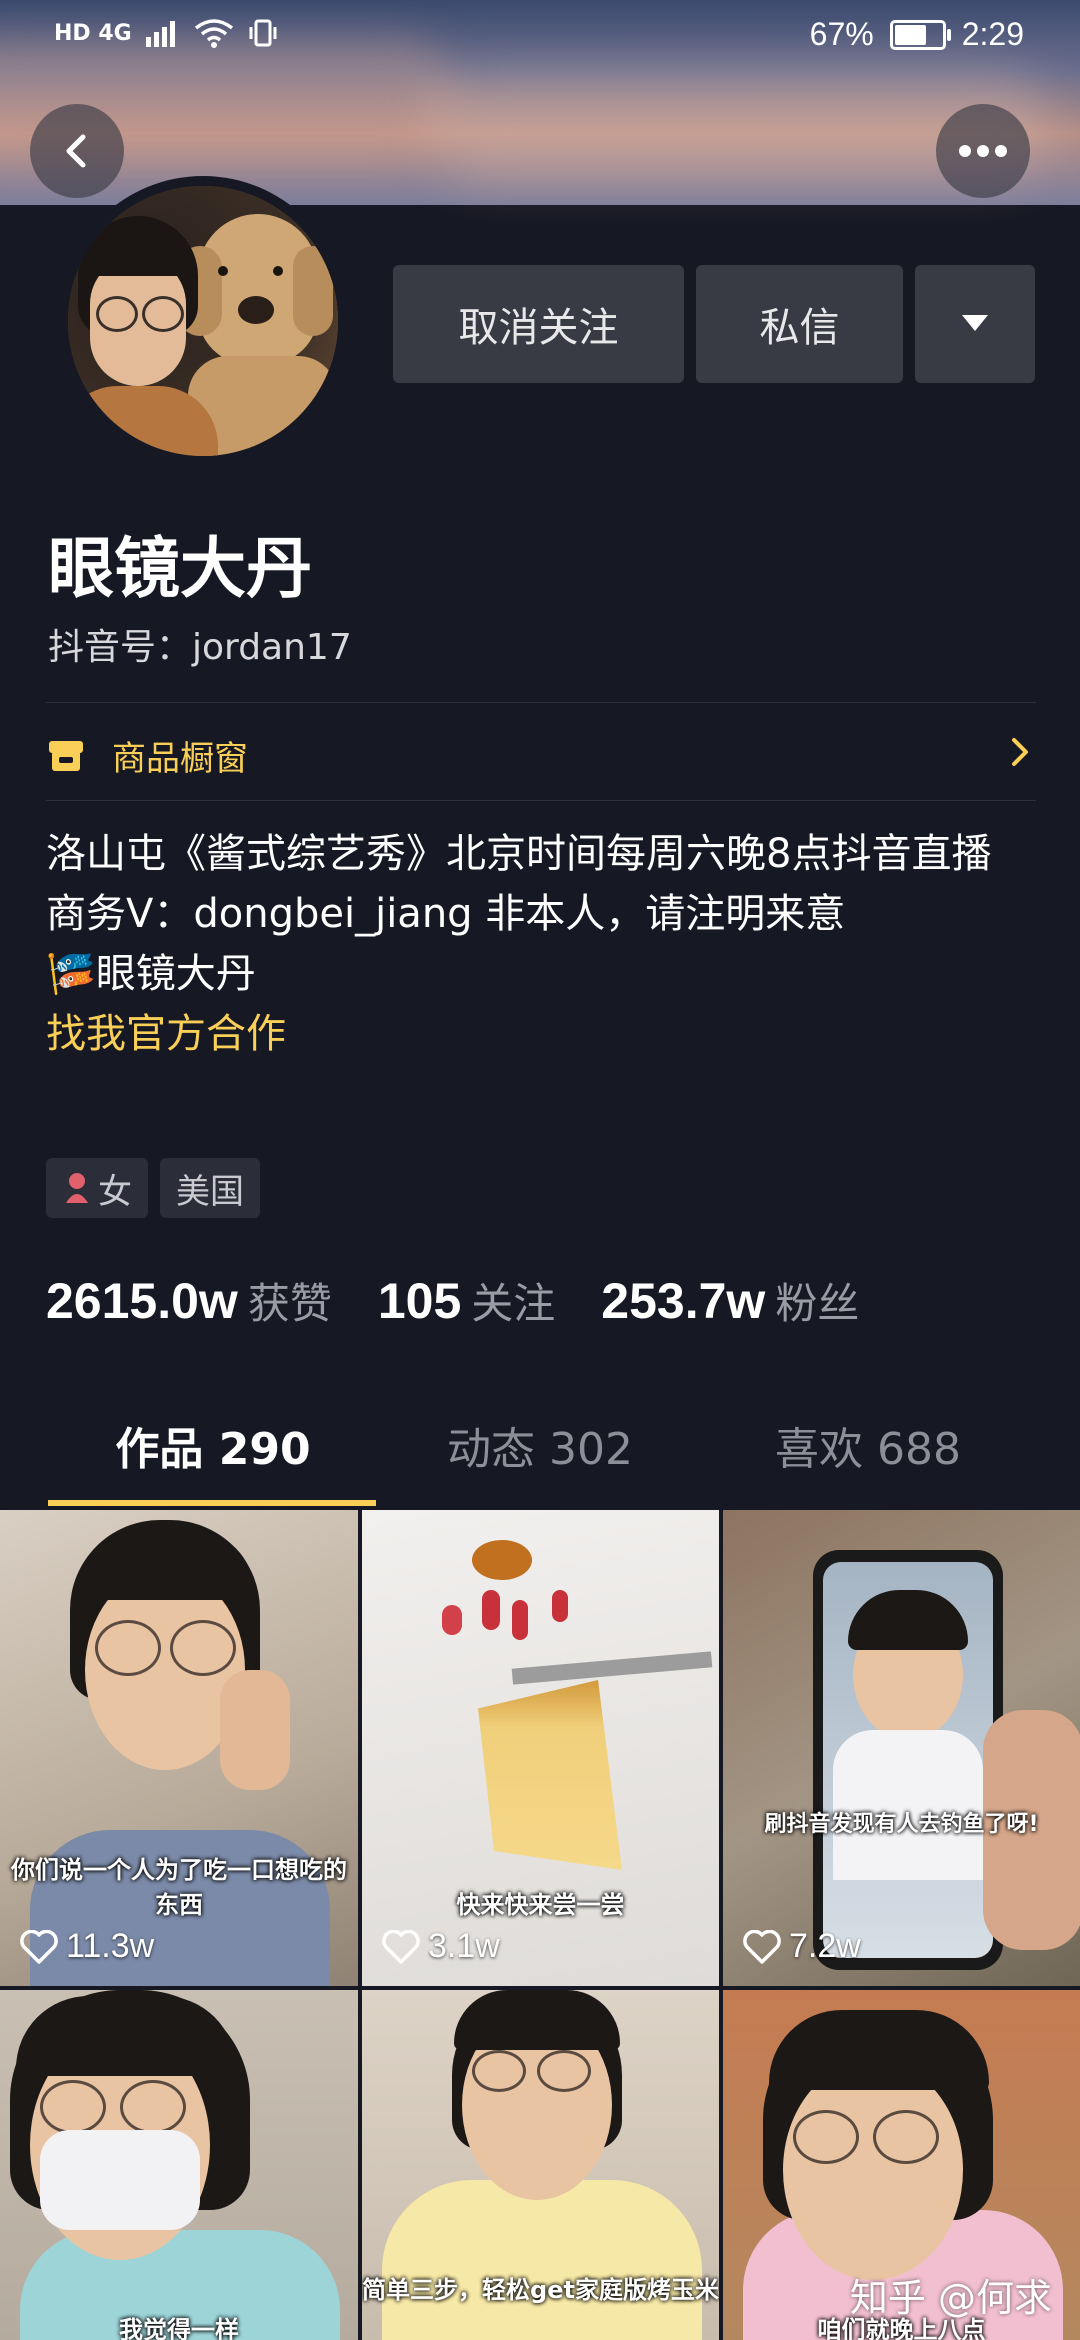 The image size is (1080, 2340). Describe the element at coordinates (901, 1824) in the screenshot. I see `video-caption: 刷抖音发现有人去钓鱼了呀!` at that location.